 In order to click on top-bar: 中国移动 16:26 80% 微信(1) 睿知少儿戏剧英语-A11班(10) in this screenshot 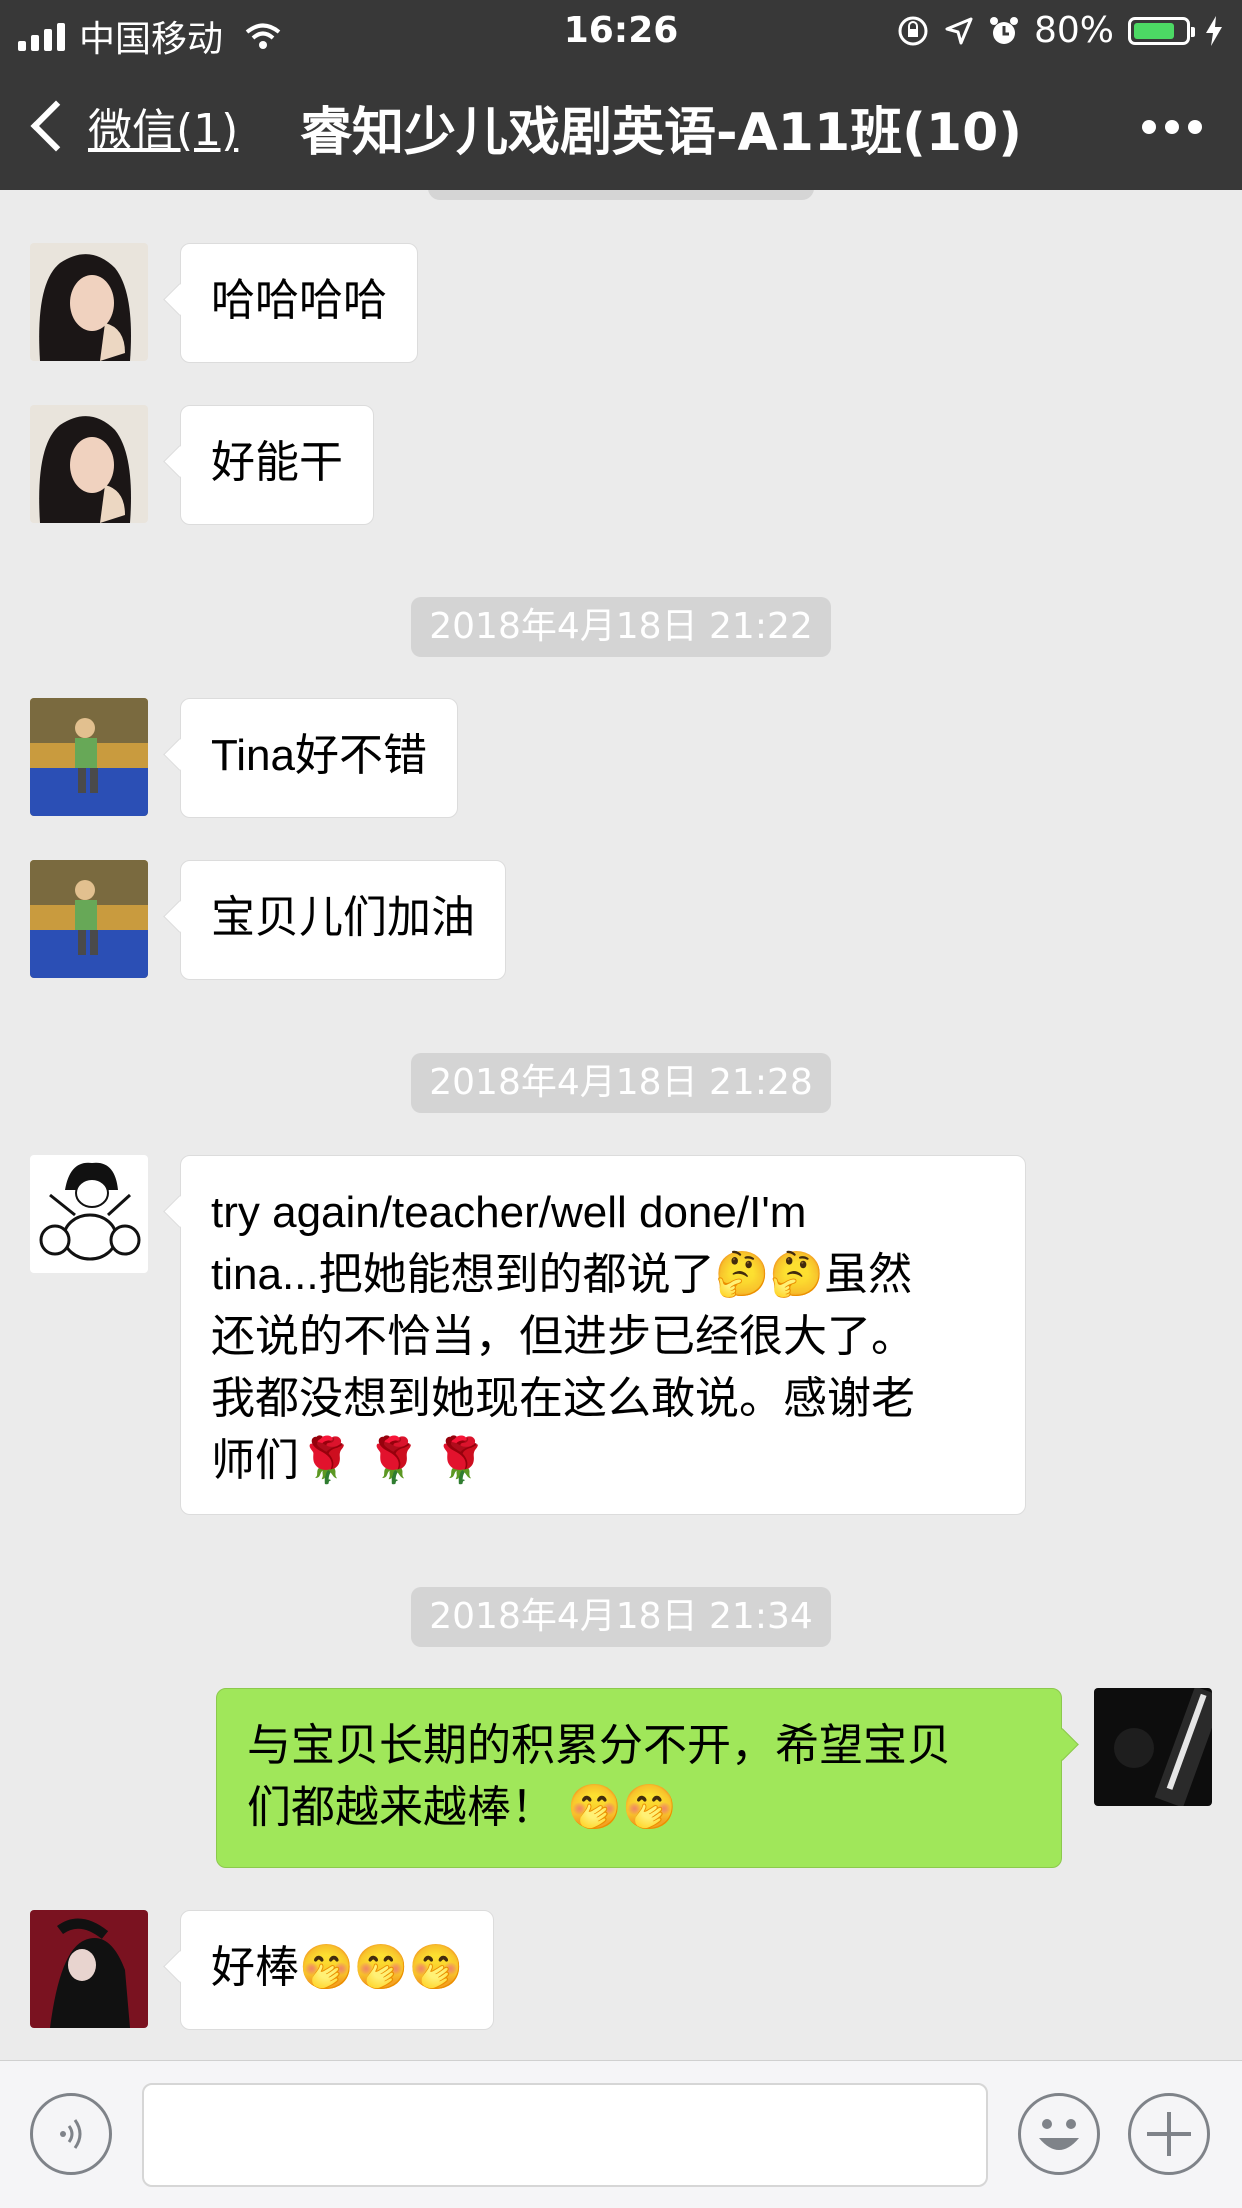, I will do `click(621, 95)`.